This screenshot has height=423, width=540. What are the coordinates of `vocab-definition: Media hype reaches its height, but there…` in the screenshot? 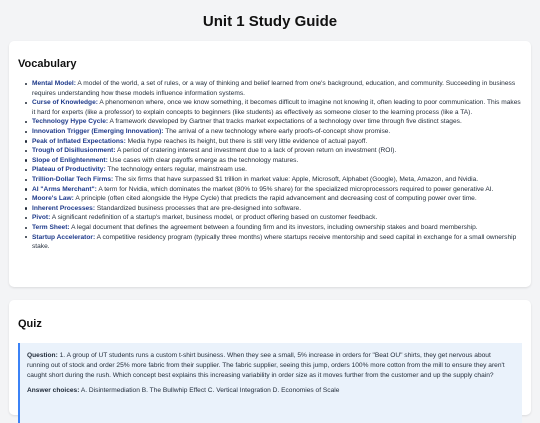 It's located at (246, 141).